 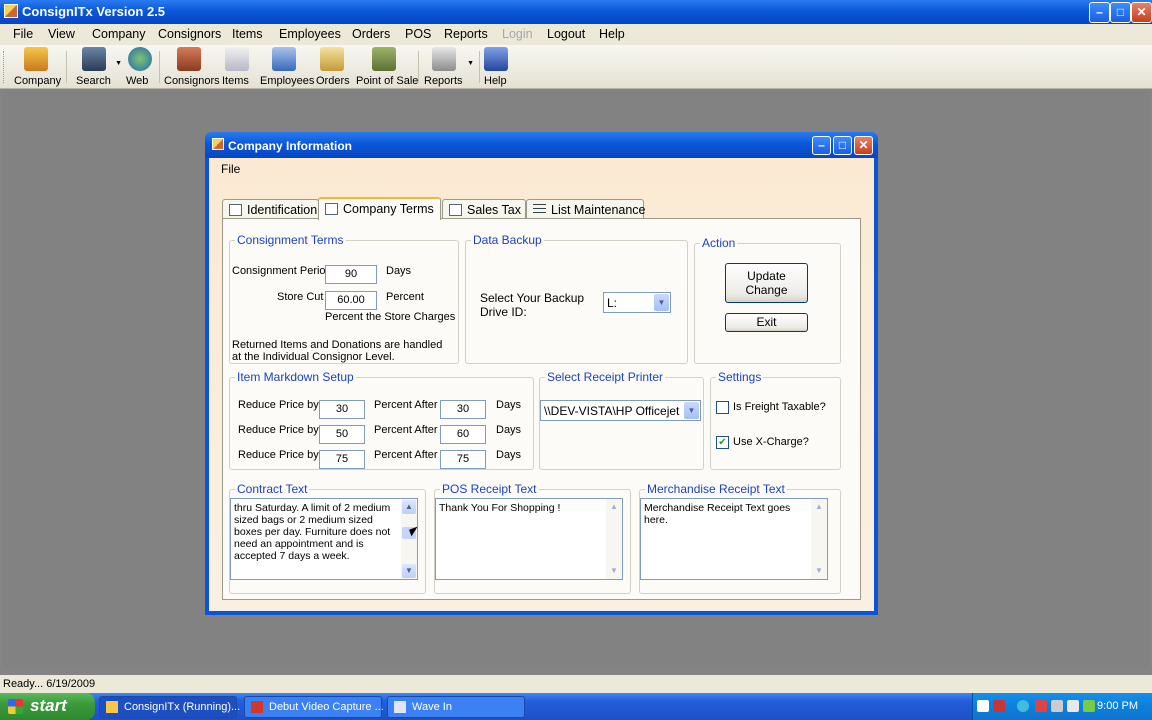 I want to click on menu-company: Company, so click(x=119, y=34).